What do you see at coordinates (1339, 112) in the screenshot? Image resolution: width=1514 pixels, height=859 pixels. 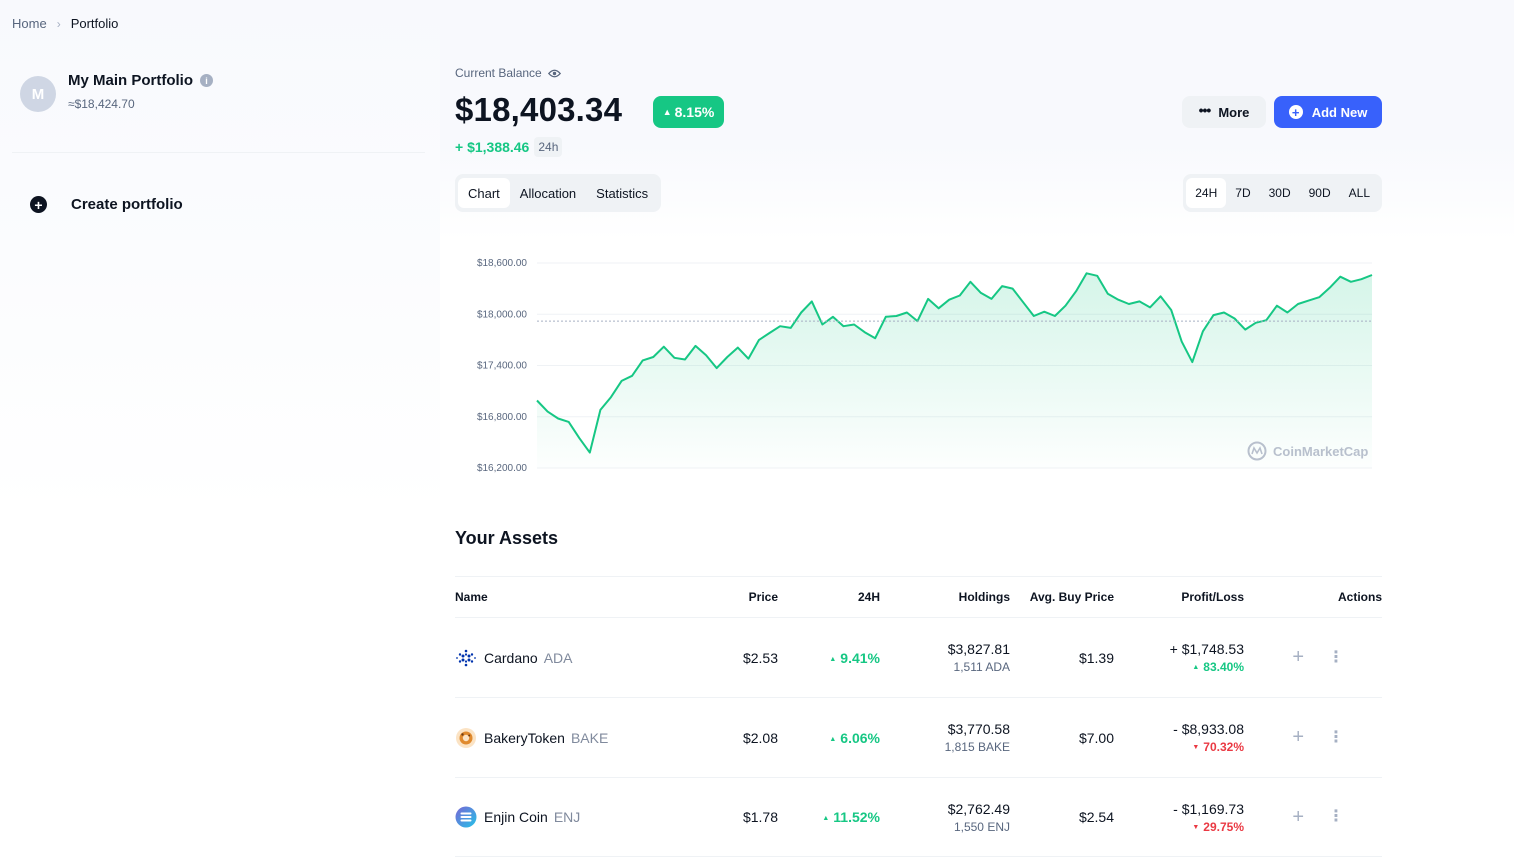 I see `add-new-label: Add New` at bounding box center [1339, 112].